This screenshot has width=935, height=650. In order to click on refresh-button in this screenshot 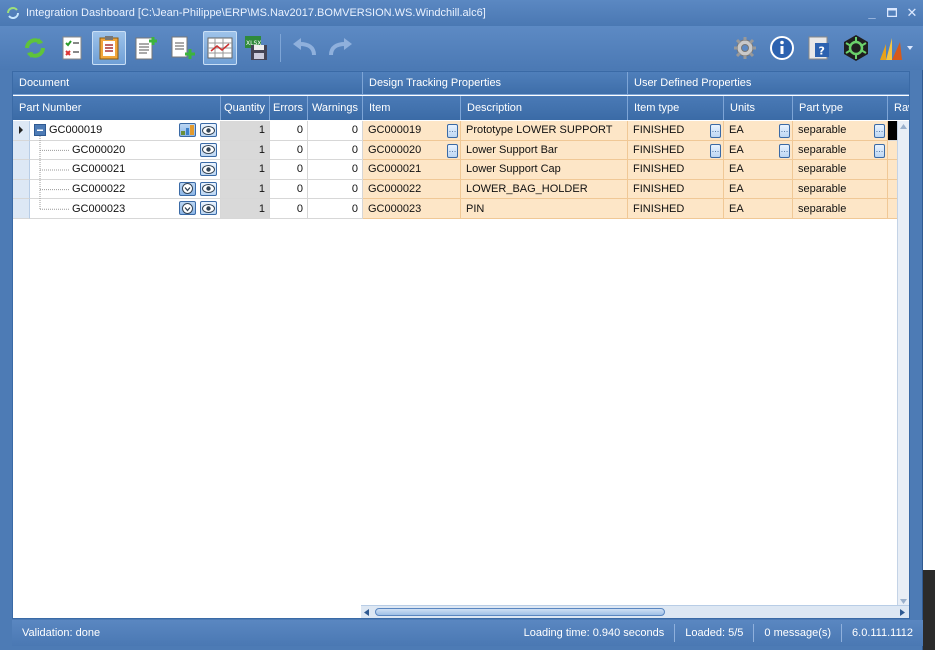, I will do `click(35, 48)`.